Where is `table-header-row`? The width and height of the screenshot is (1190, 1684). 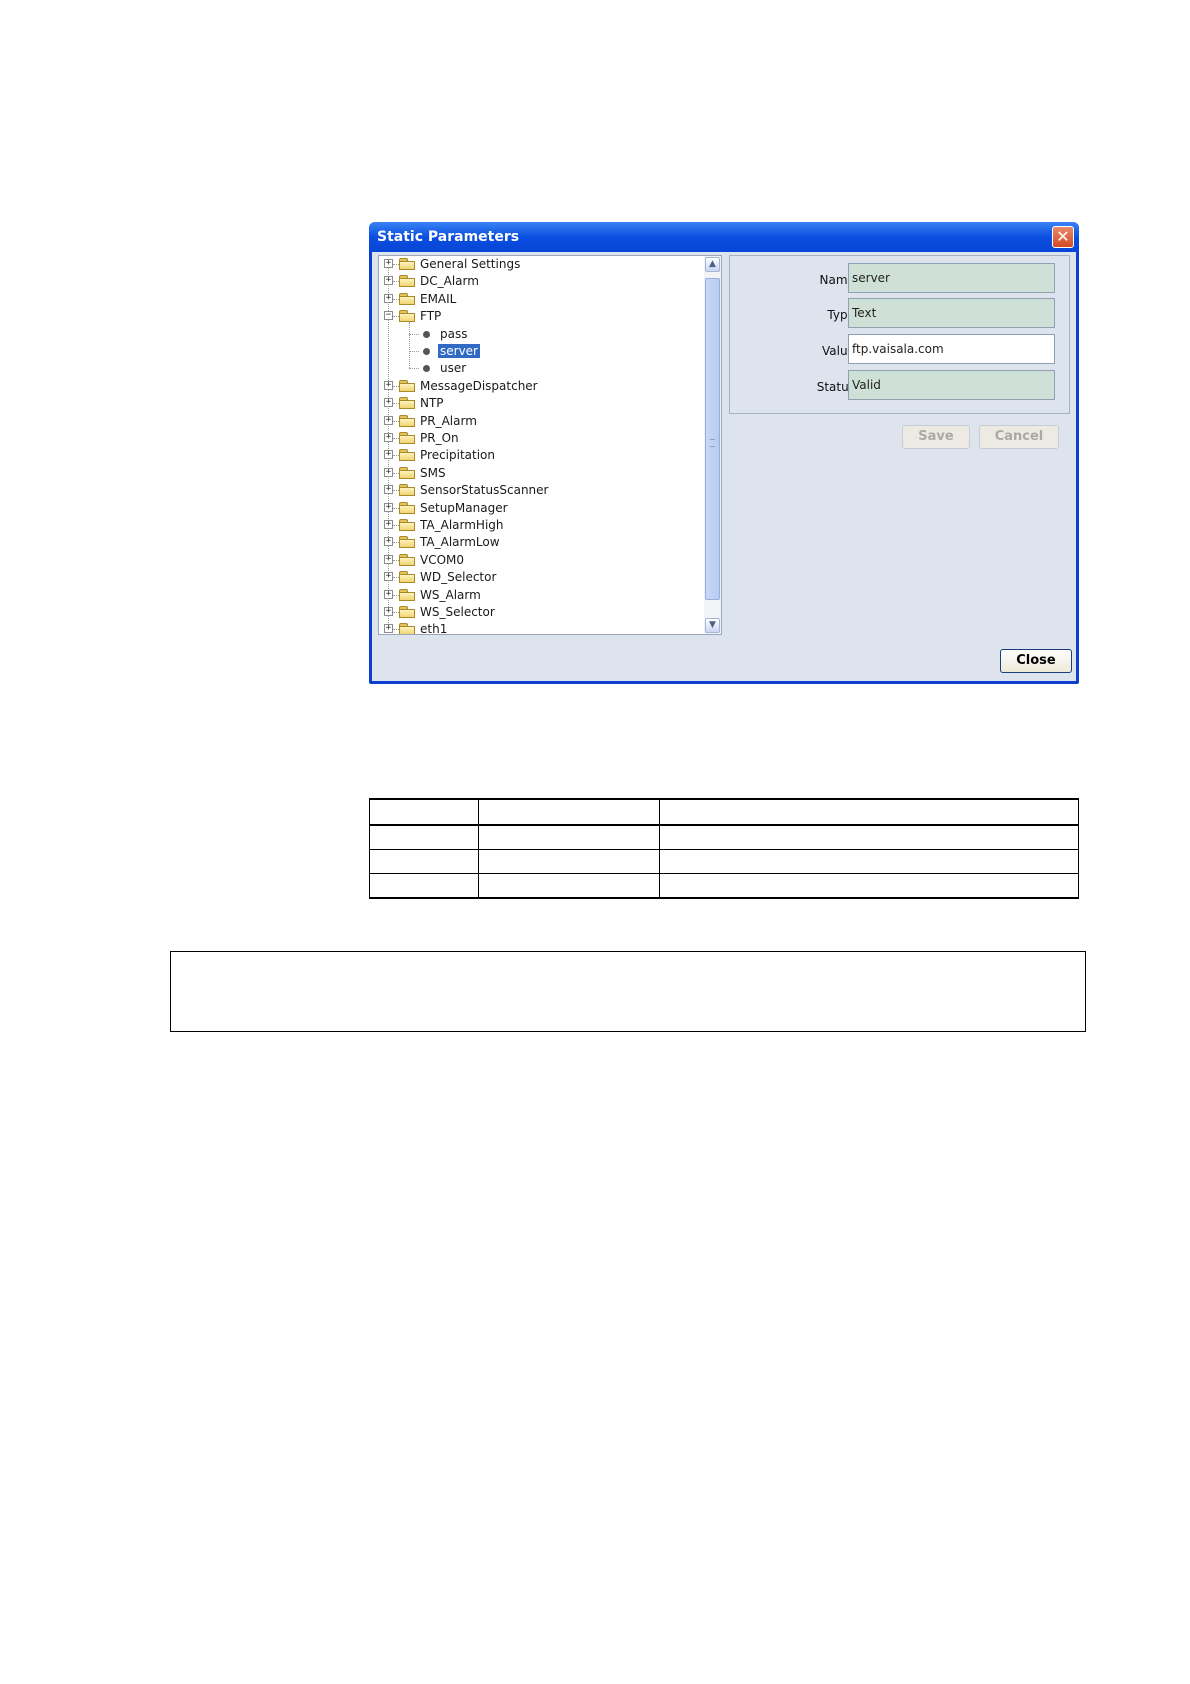 table-header-row is located at coordinates (724, 812).